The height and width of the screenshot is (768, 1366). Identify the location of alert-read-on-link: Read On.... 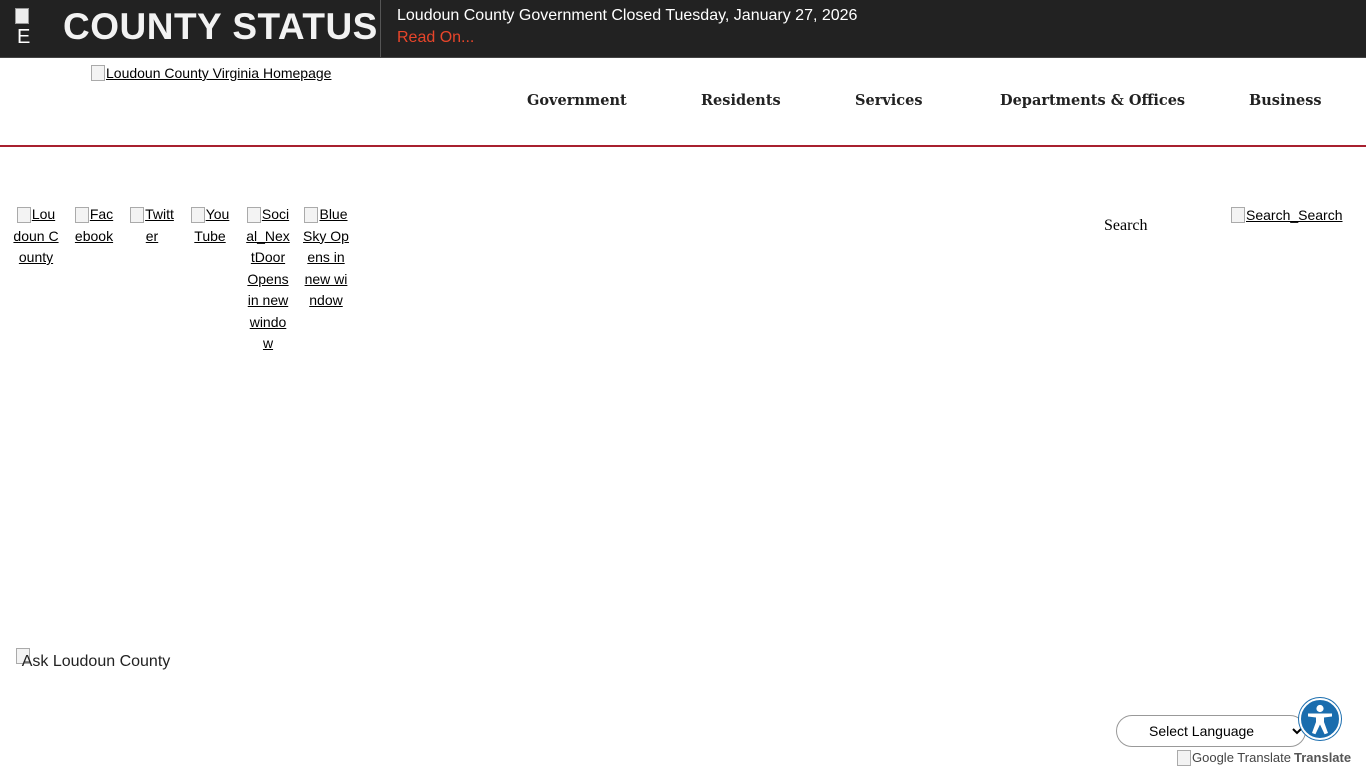
(435, 38).